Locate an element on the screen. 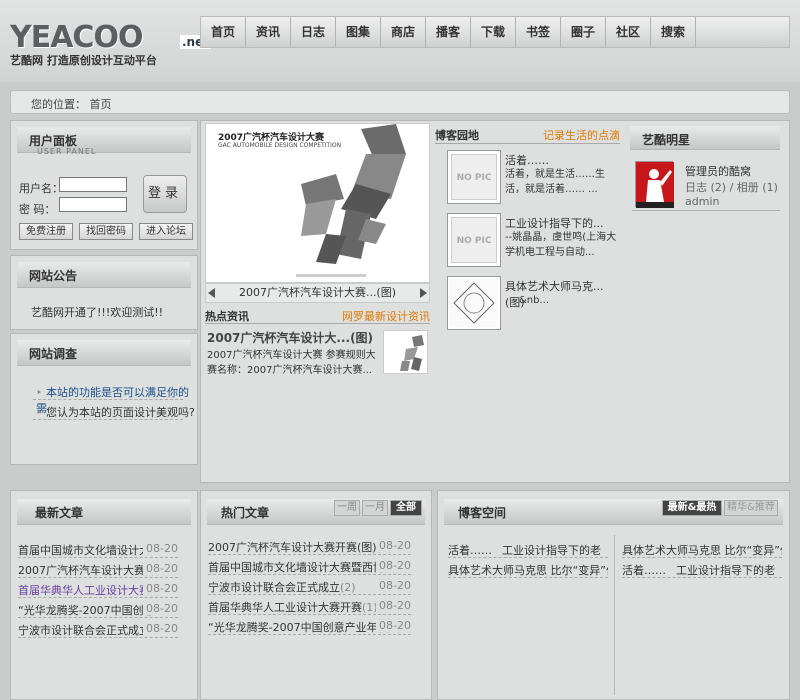  tab-all: 全部 is located at coordinates (406, 508).